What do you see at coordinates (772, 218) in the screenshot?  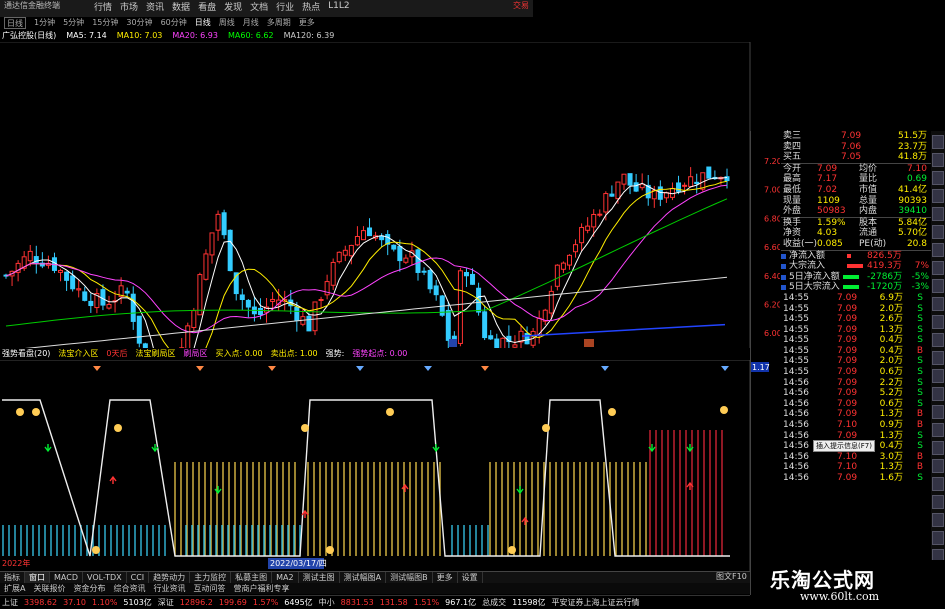 I see `price-axis-label: 6.80` at bounding box center [772, 218].